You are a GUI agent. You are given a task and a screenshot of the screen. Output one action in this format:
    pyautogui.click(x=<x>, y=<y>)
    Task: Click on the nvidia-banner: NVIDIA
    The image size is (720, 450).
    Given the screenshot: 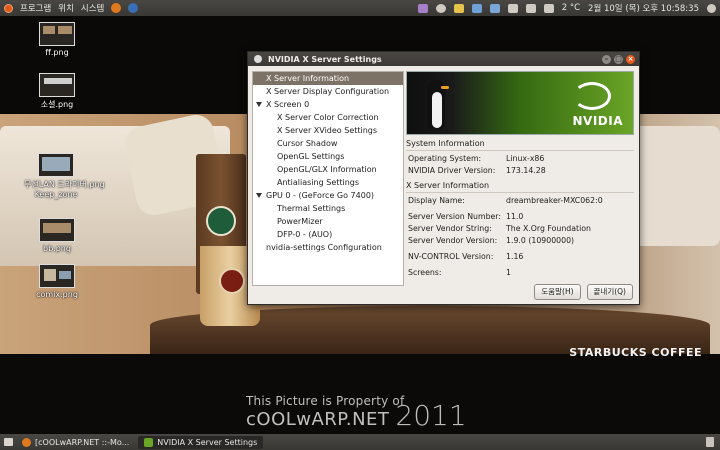 What is the action you would take?
    pyautogui.click(x=520, y=103)
    